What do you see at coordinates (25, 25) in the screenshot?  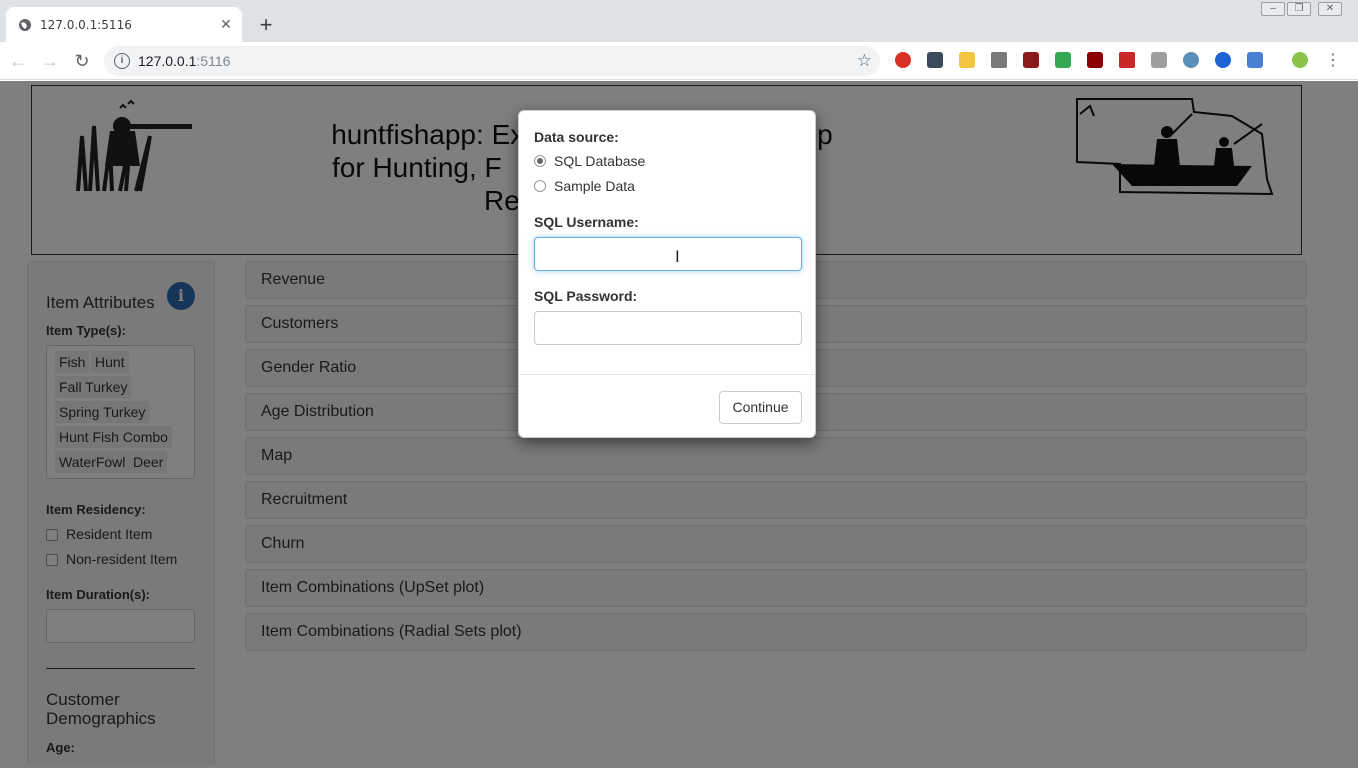 I see `globe-icon` at bounding box center [25, 25].